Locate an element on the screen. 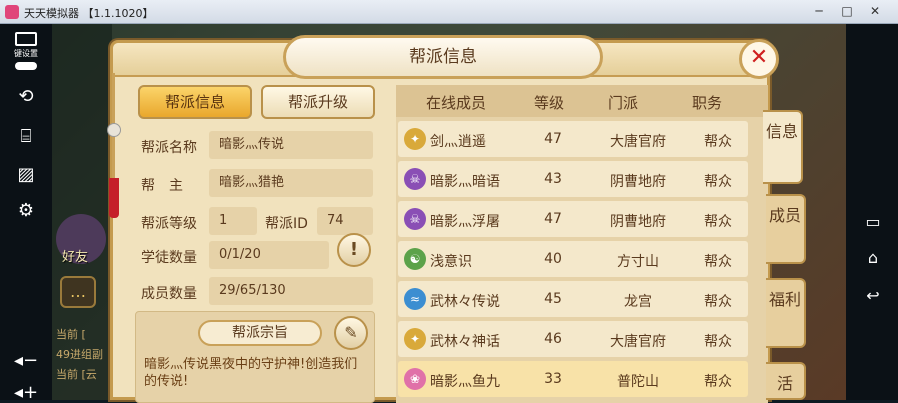  apprentice-count-value: 0/1/20 is located at coordinates (269, 255).